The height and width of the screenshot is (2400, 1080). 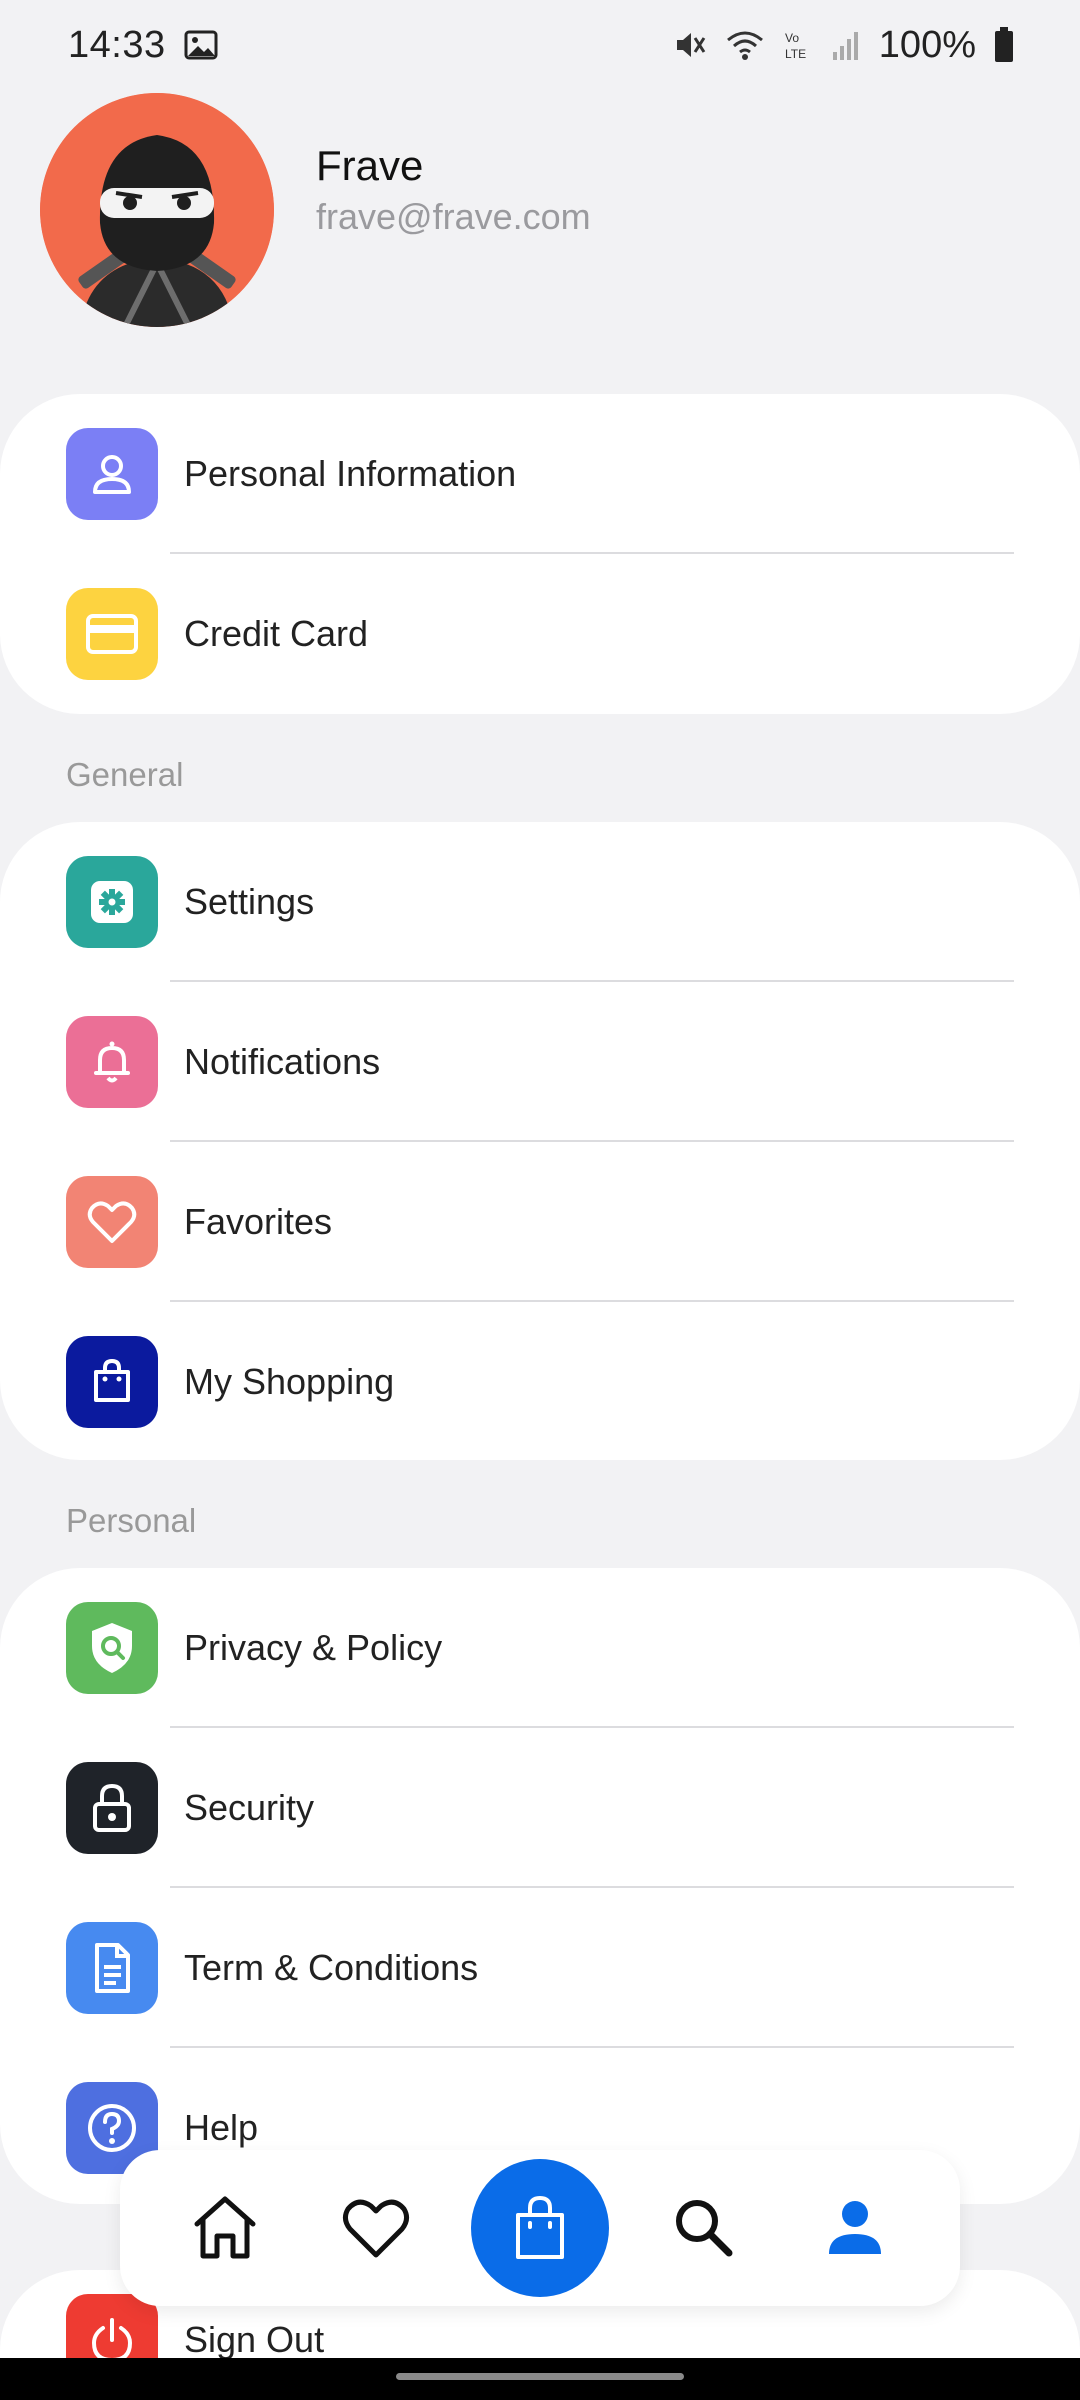 I want to click on profile-icon, so click(x=854, y=2227).